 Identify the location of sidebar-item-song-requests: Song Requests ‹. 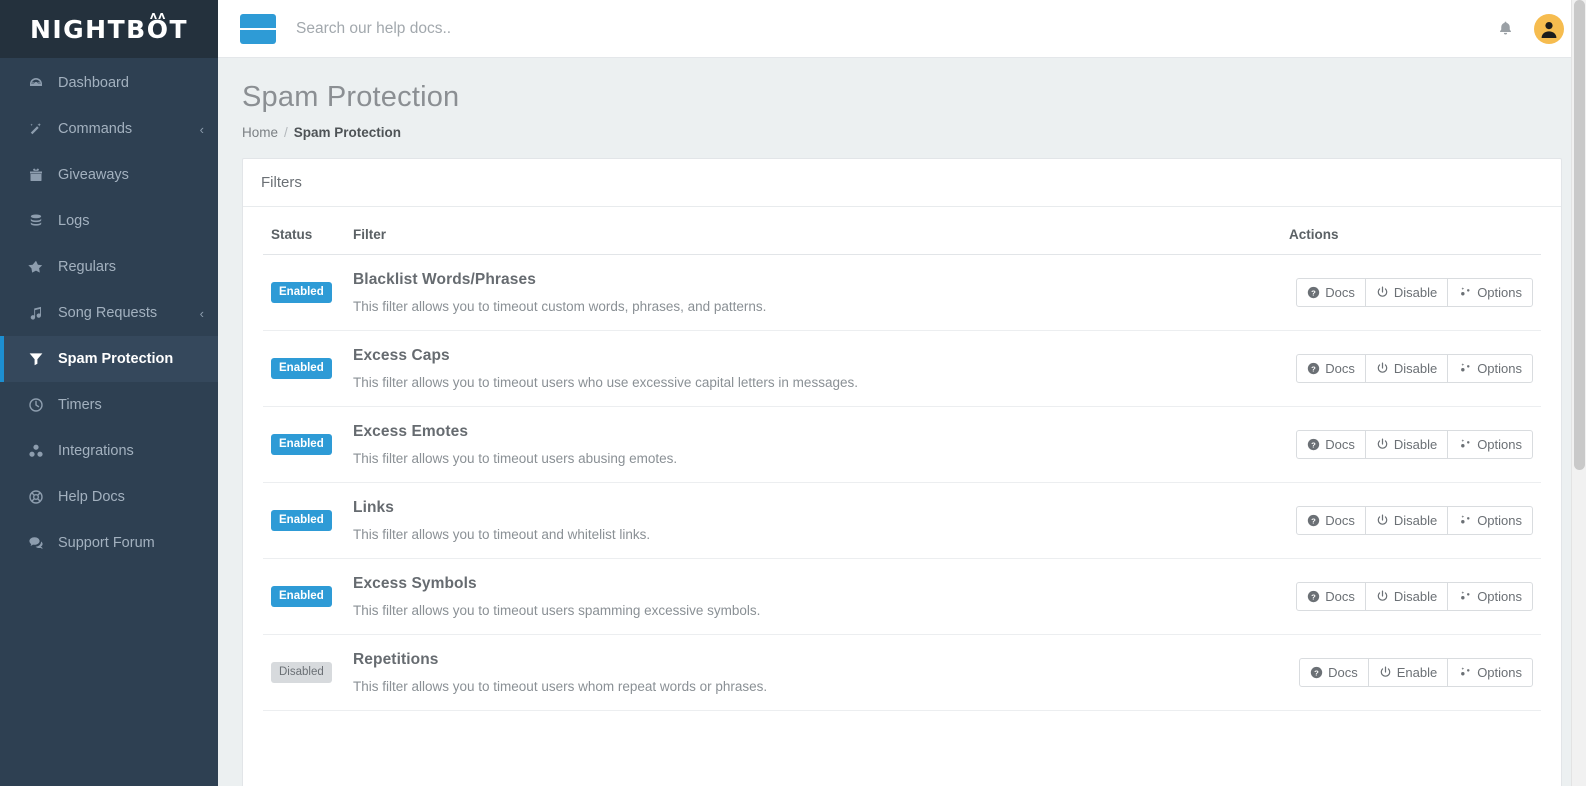
(109, 313).